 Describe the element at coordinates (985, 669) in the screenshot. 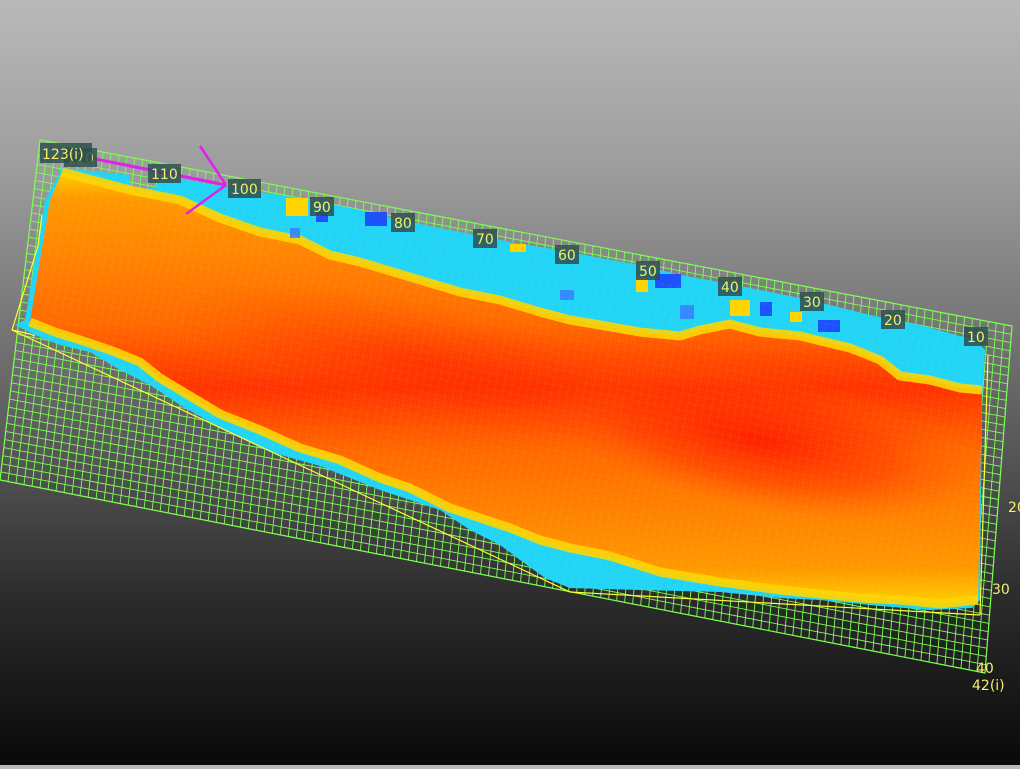

I see `j-tick-40: 40` at that location.